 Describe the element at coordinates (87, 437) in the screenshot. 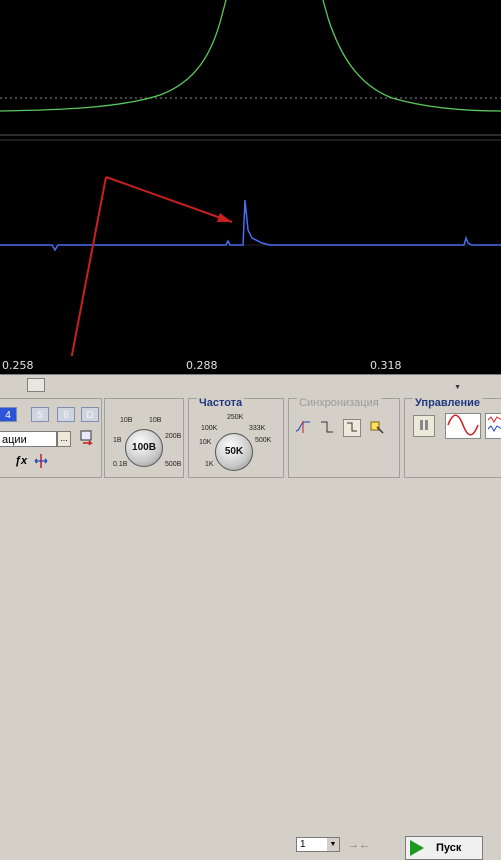

I see `export-icon` at that location.